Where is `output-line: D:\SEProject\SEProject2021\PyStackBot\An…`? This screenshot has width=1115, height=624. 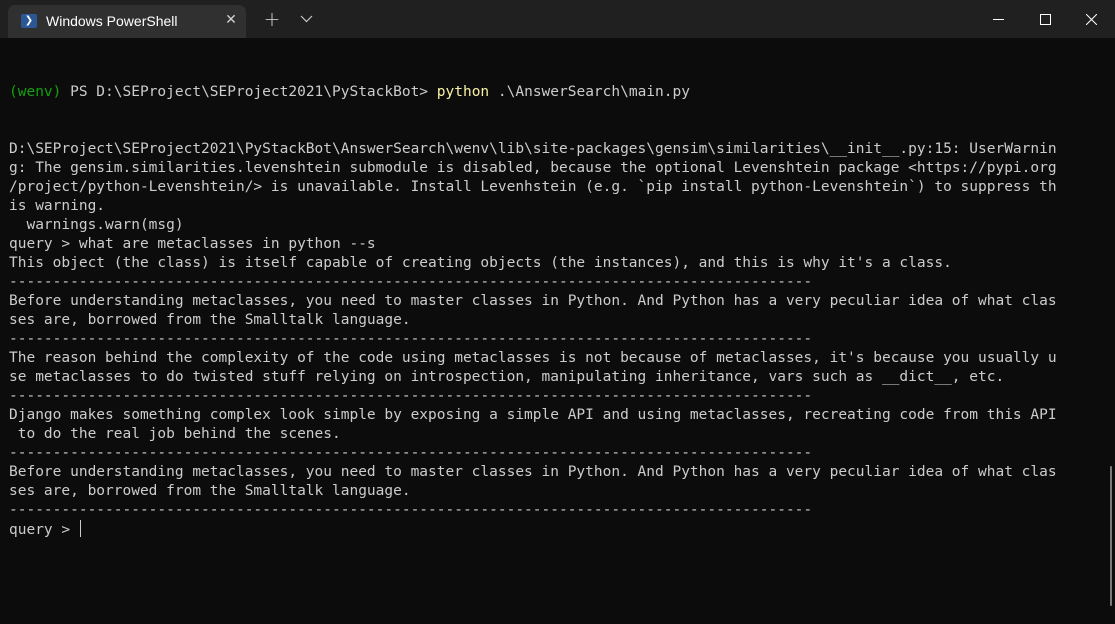 output-line: D:\SEProject\SEProject2021\PyStackBot\An… is located at coordinates (533, 149).